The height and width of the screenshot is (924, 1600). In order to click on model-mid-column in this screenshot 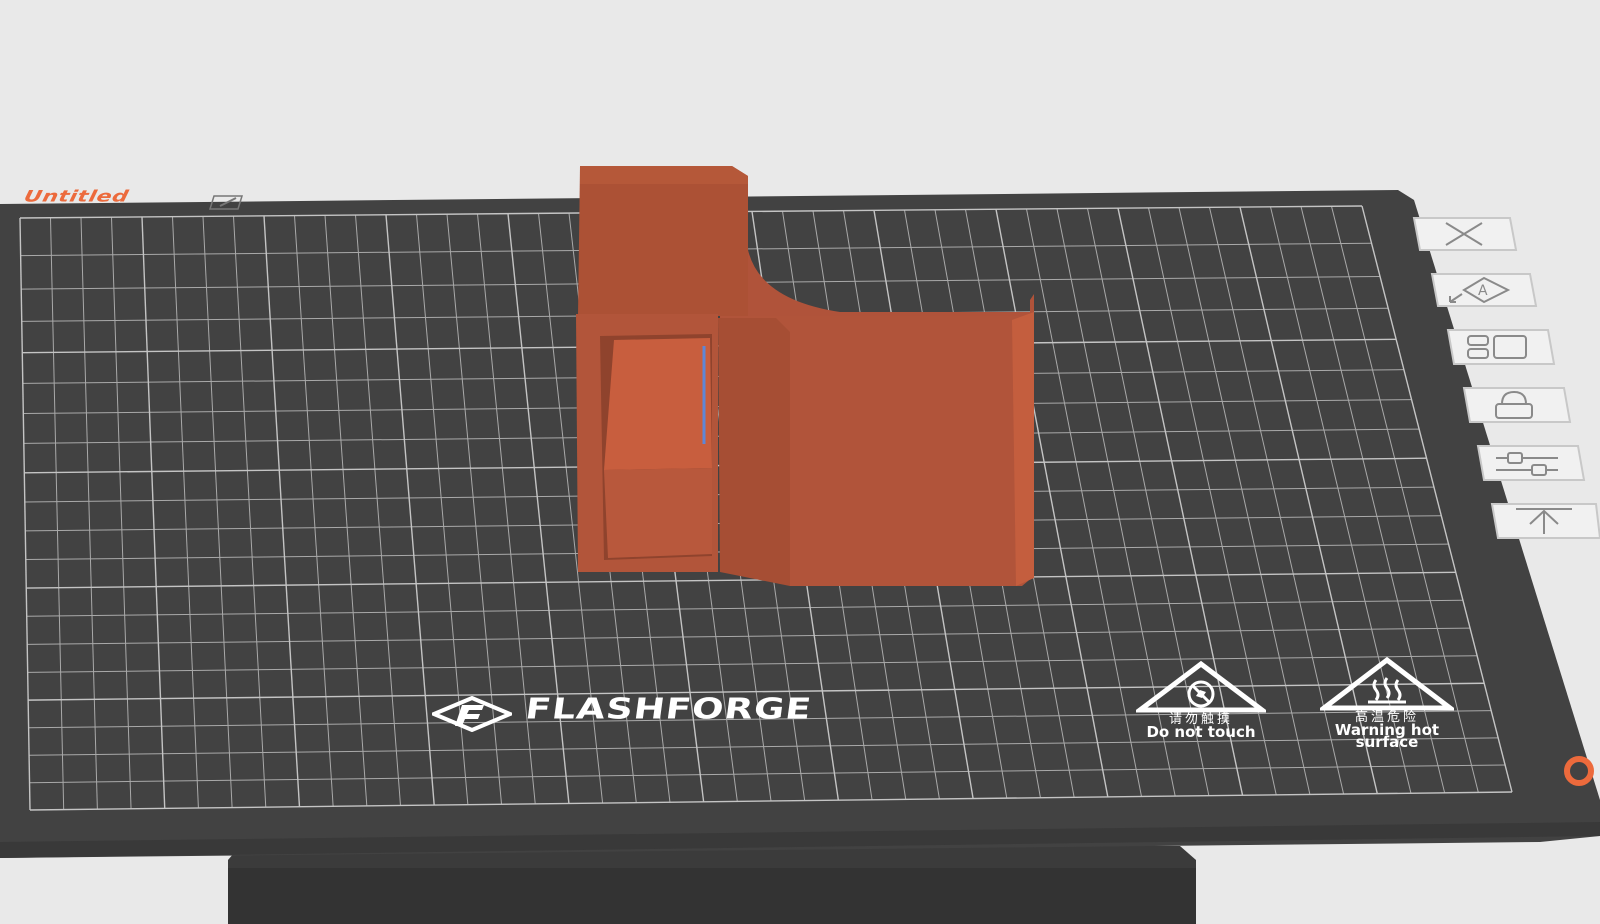, I will do `click(754, 452)`.